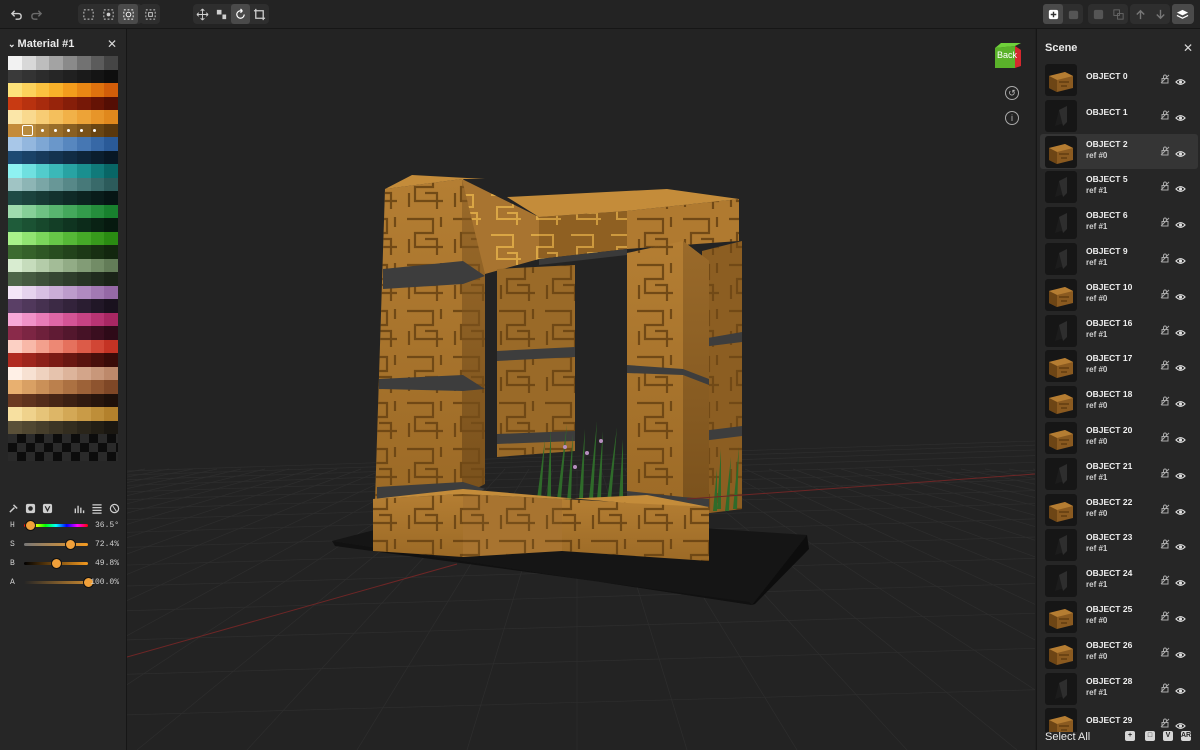 This screenshot has width=1200, height=750. Describe the element at coordinates (56, 582) in the screenshot. I see `slider-track` at that location.